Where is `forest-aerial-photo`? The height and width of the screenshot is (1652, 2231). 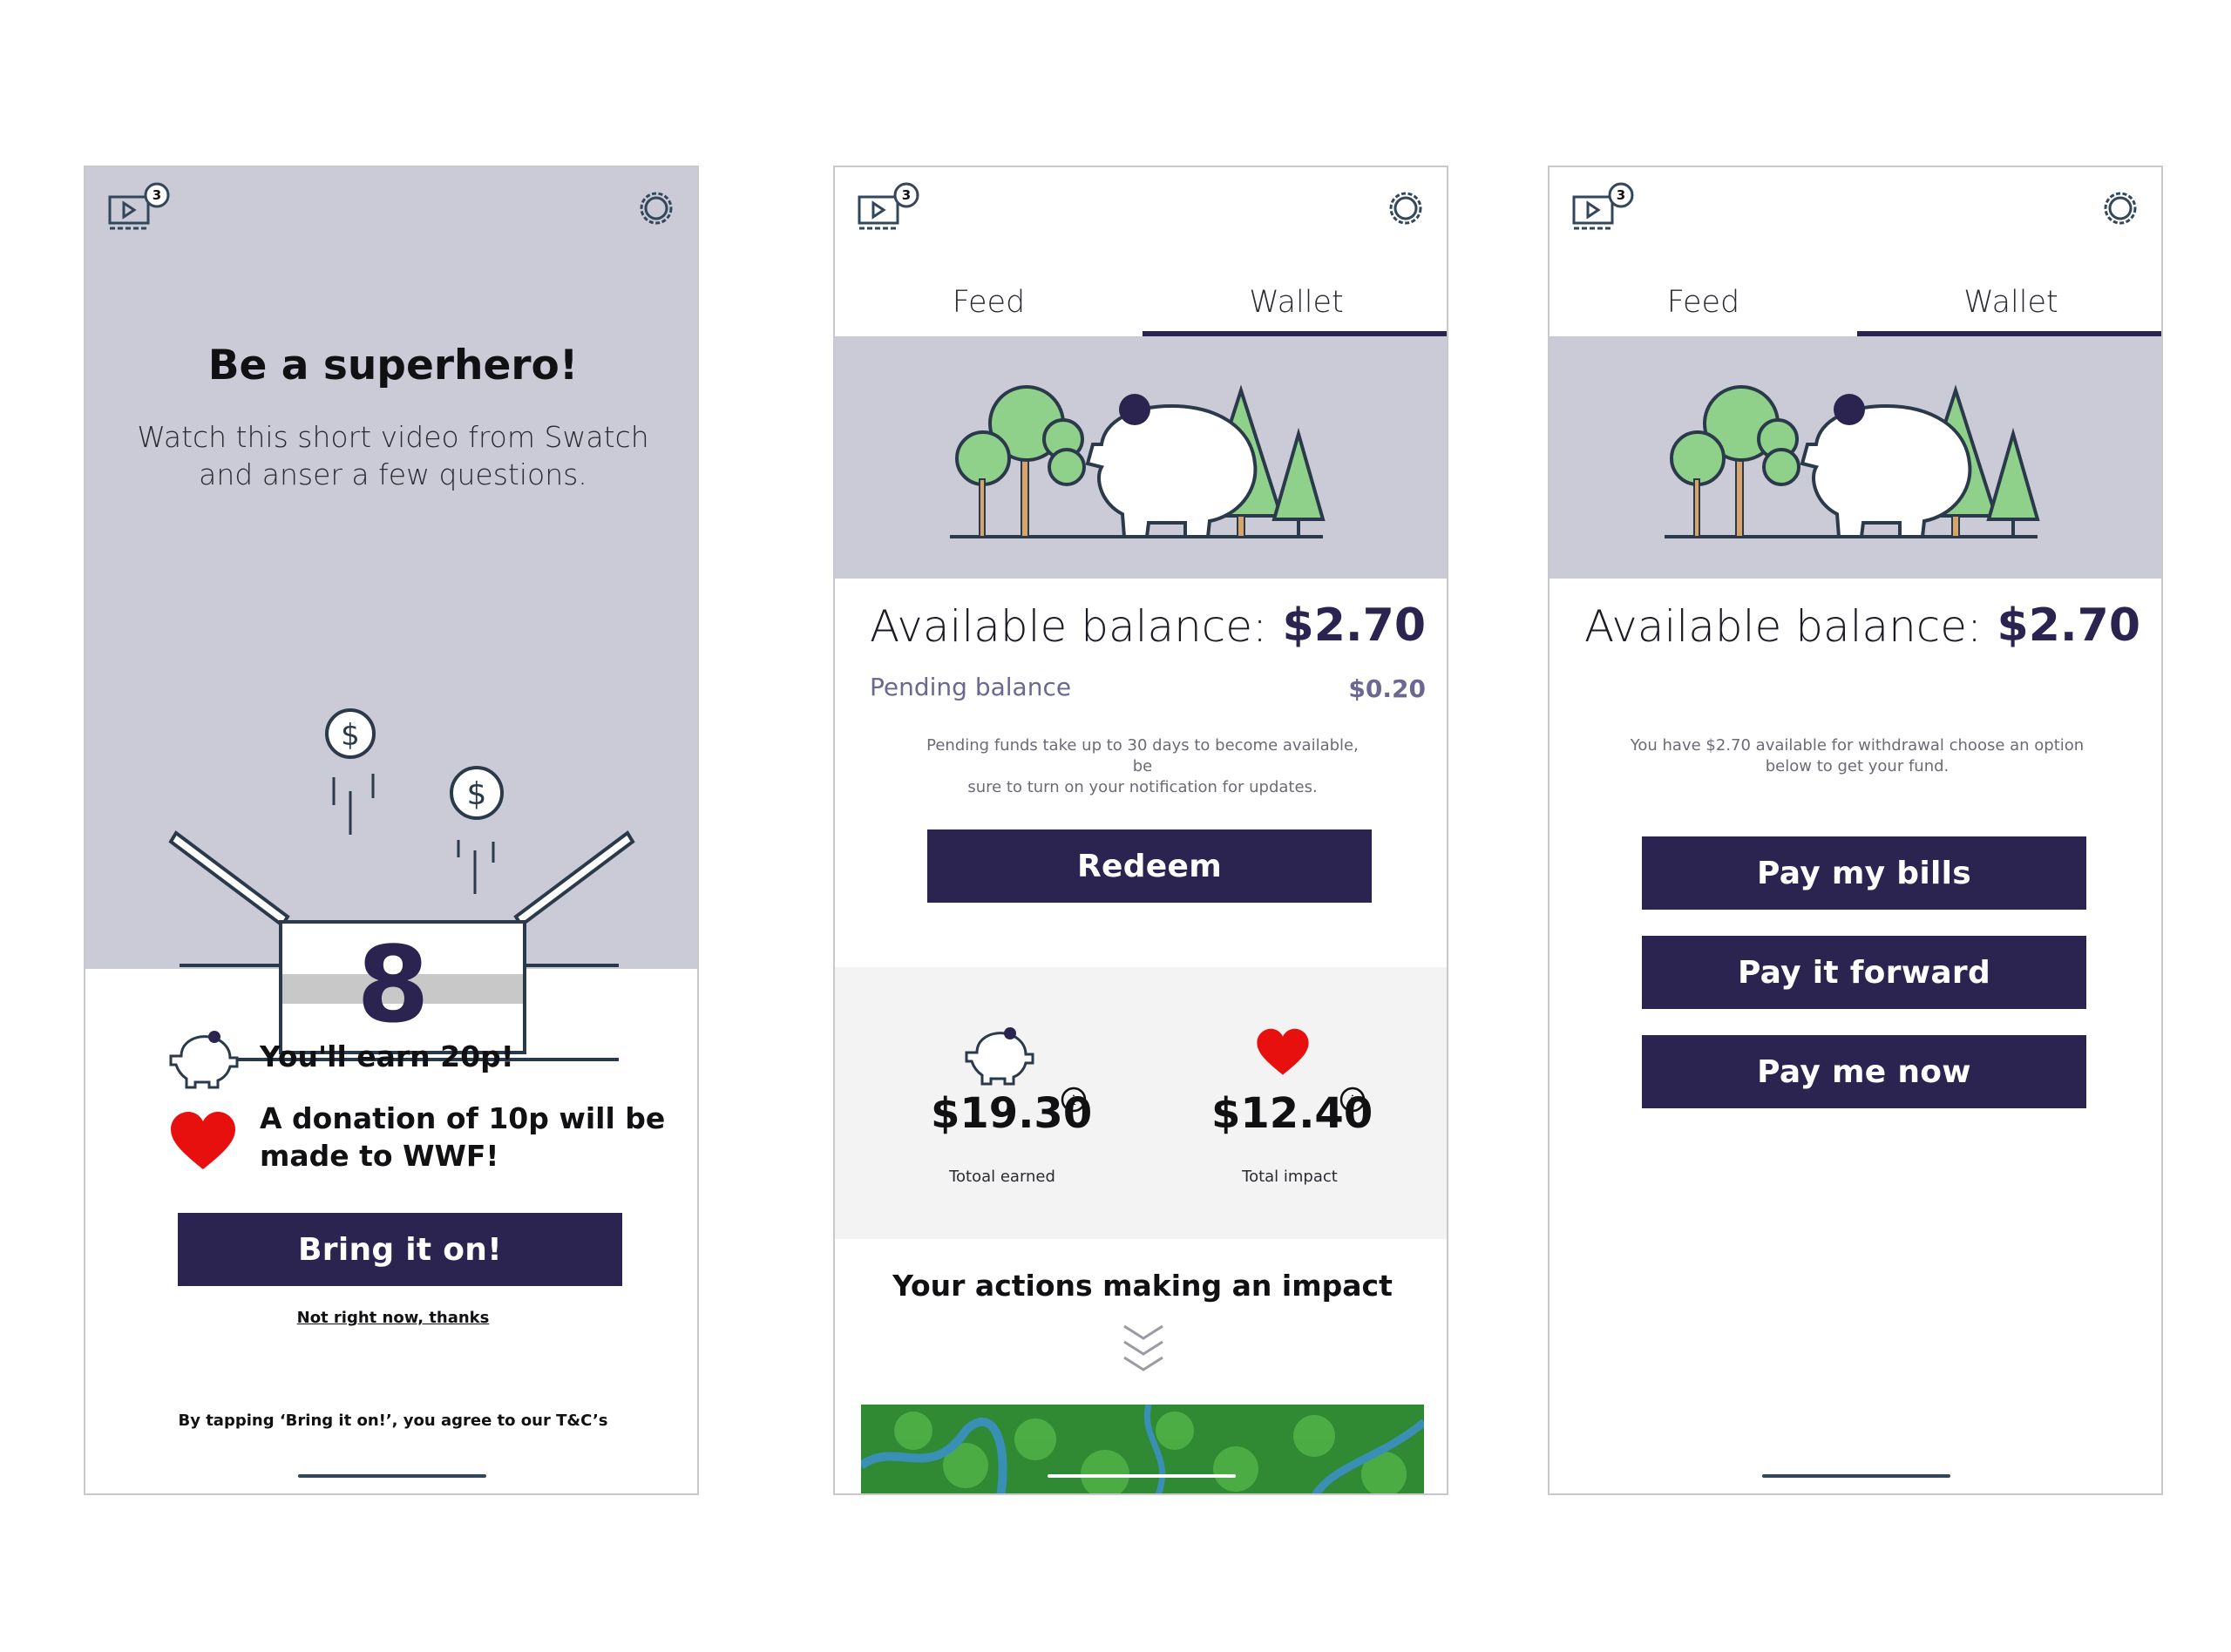 forest-aerial-photo is located at coordinates (1142, 1449).